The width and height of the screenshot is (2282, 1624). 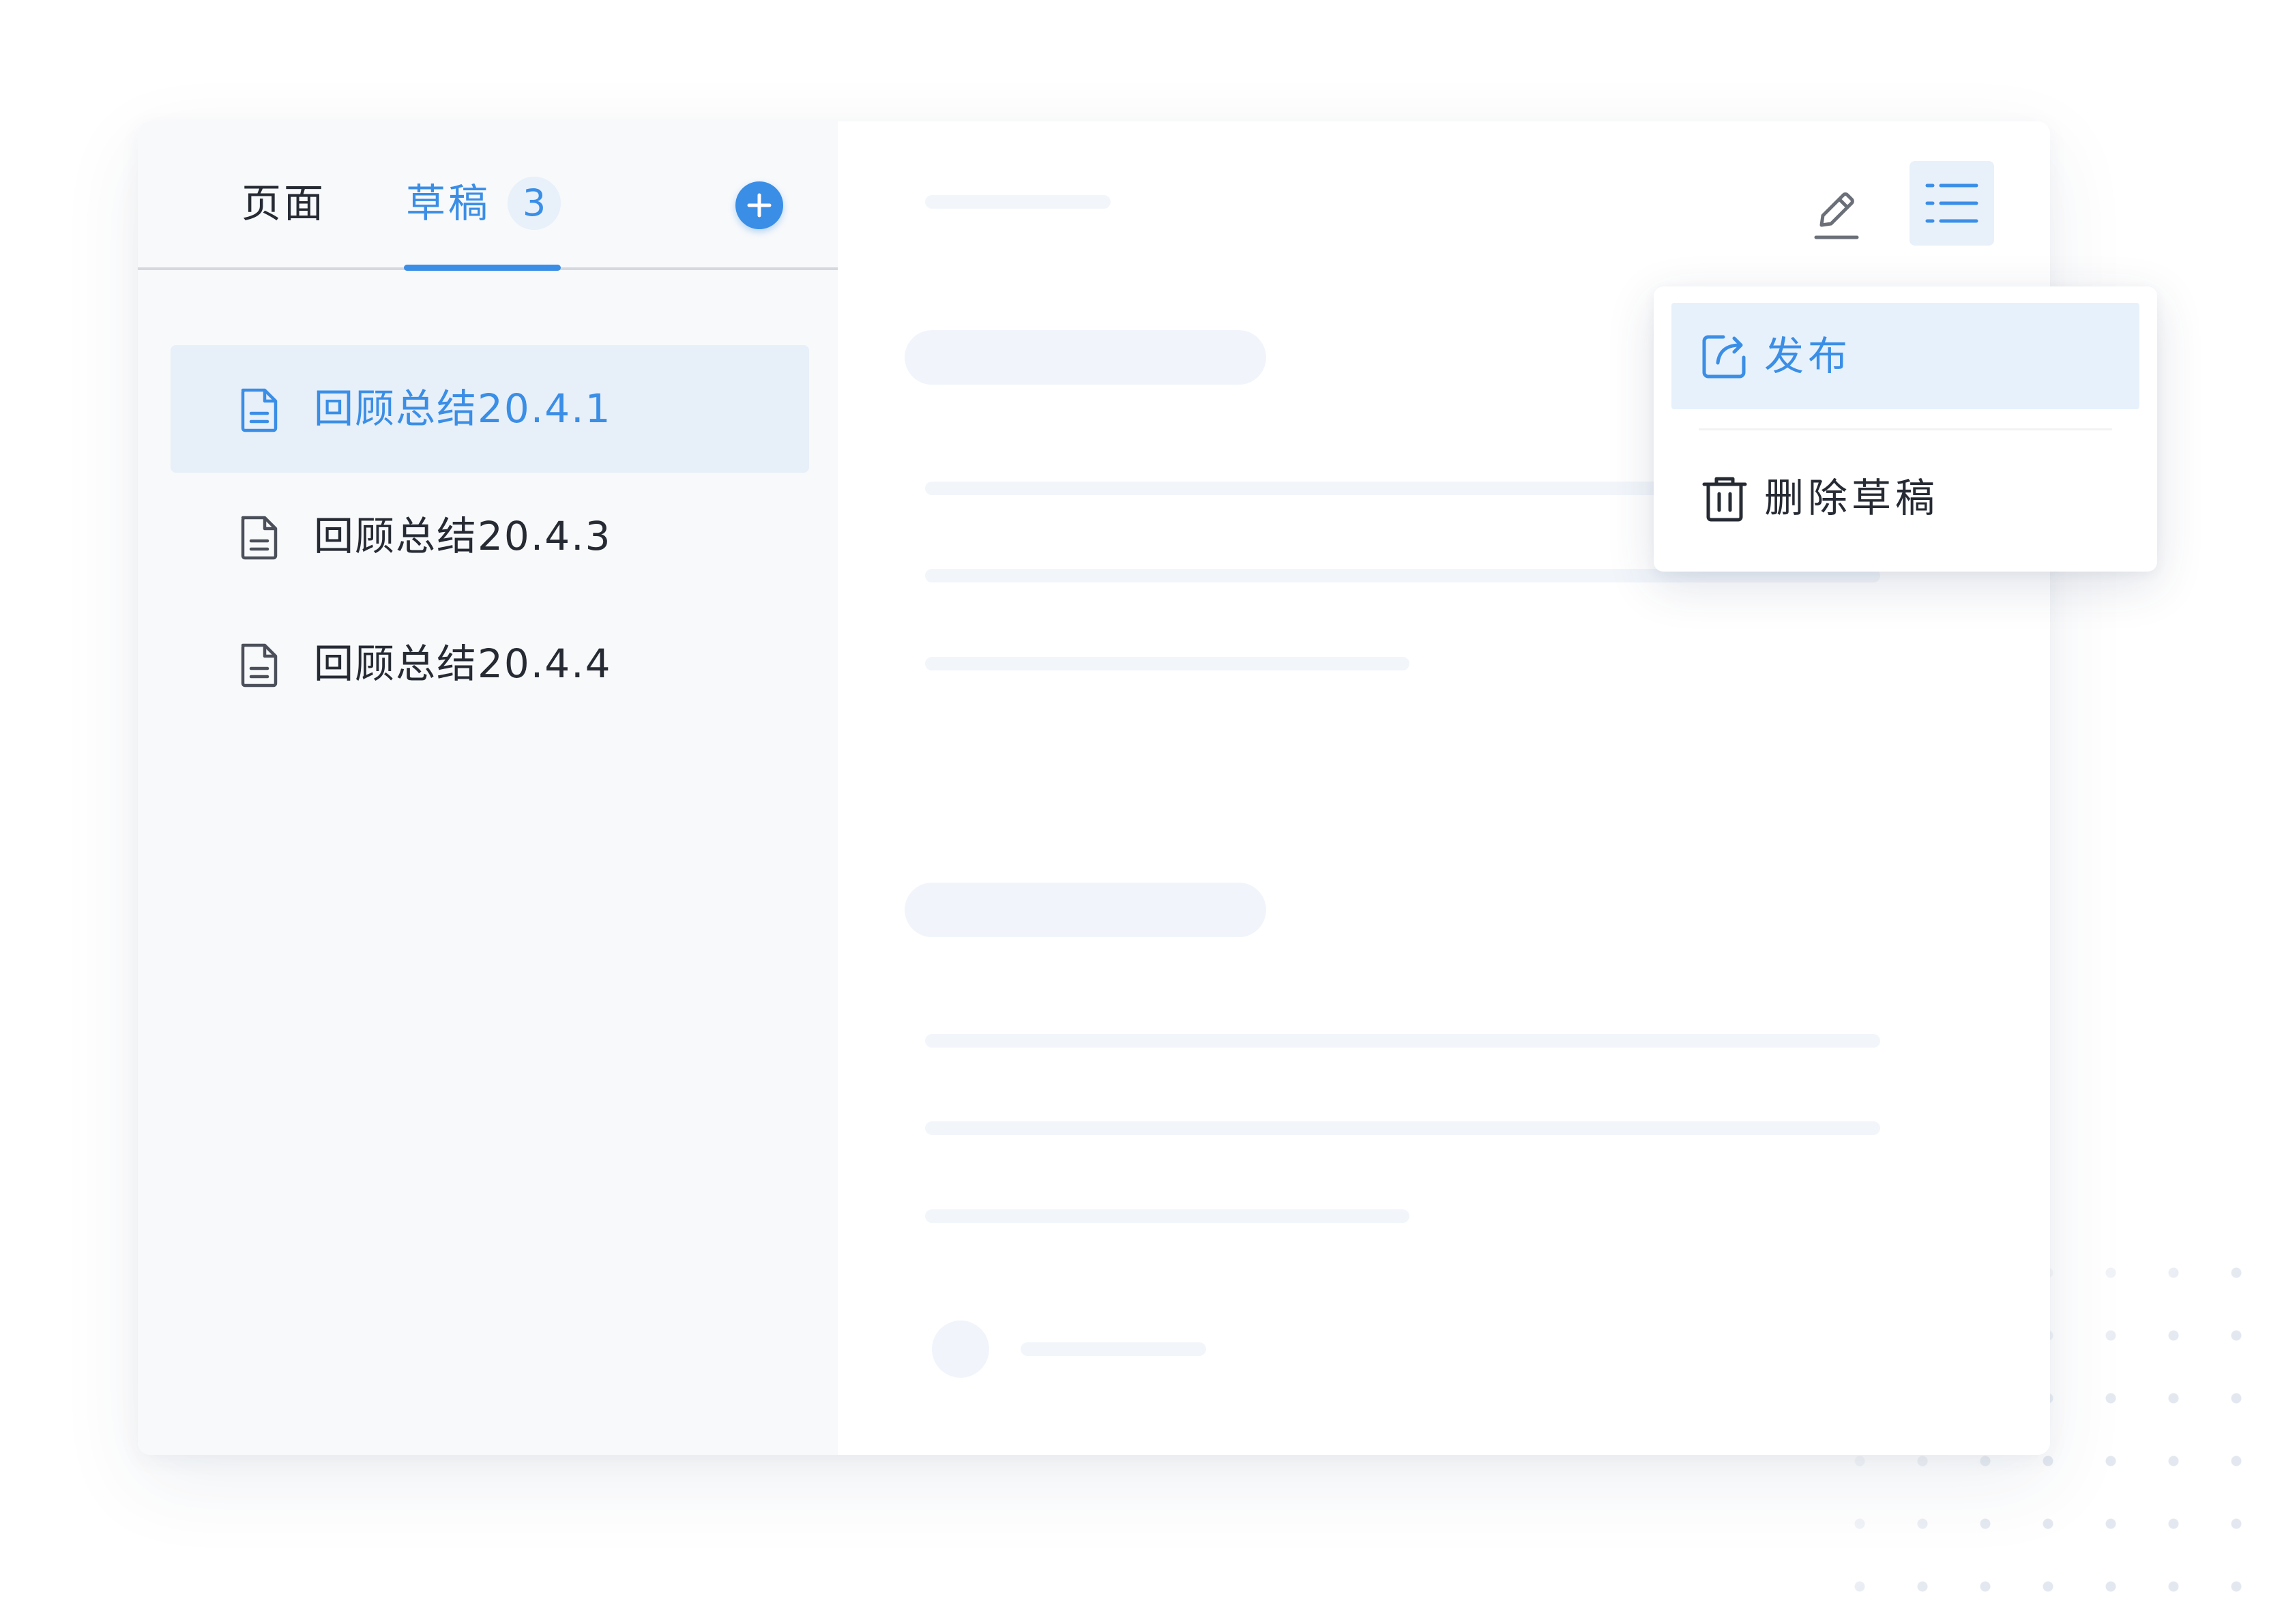 I want to click on tab-drafts: 草稿, so click(x=448, y=203).